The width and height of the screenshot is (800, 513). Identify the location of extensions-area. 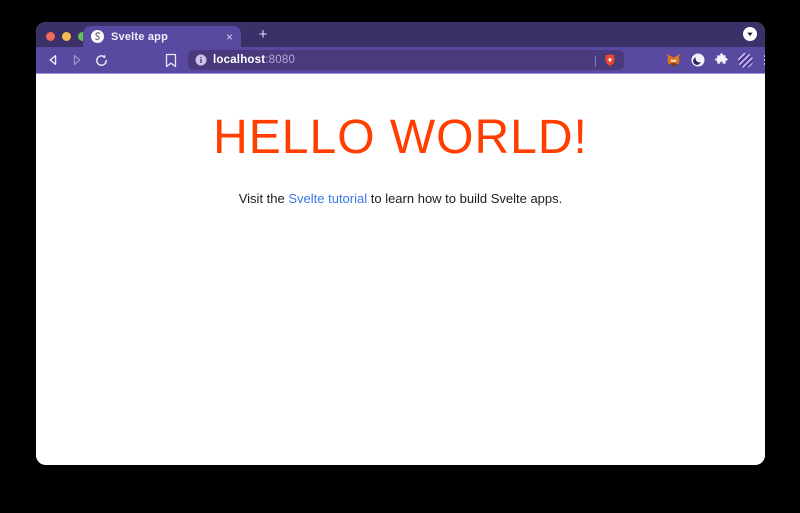
(715, 60).